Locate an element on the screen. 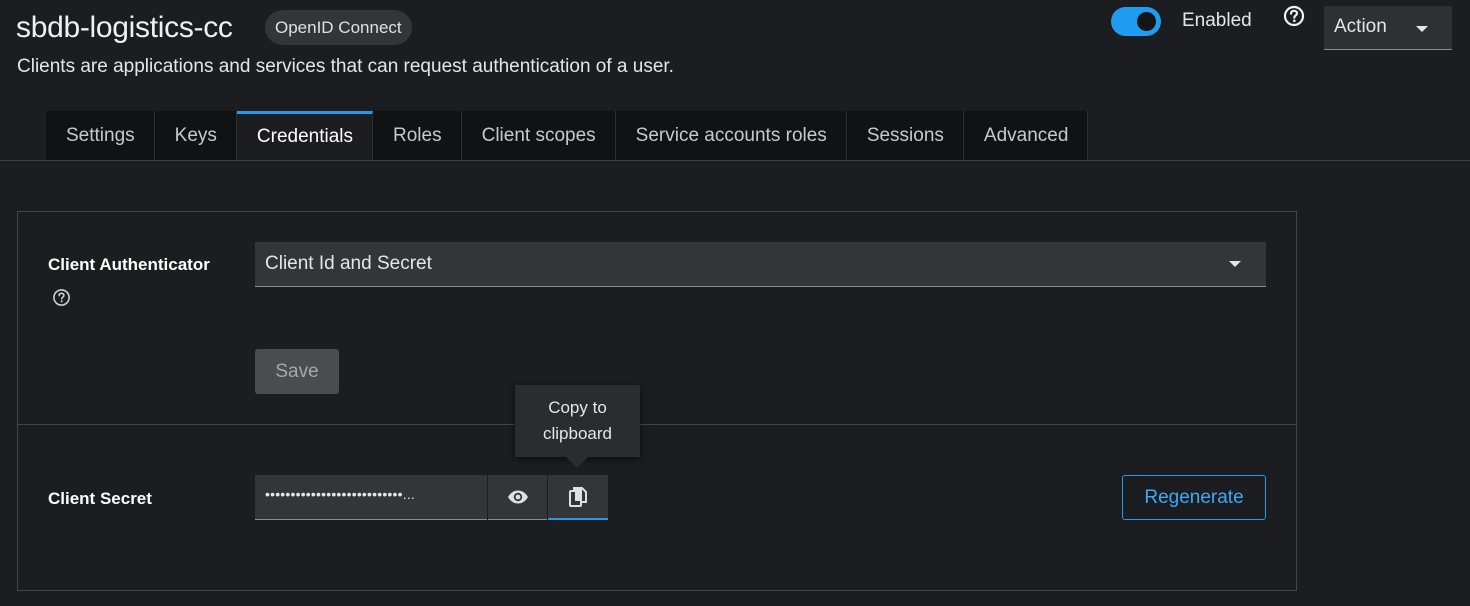 The width and height of the screenshot is (1470, 606). action-label: Action is located at coordinates (1360, 26).